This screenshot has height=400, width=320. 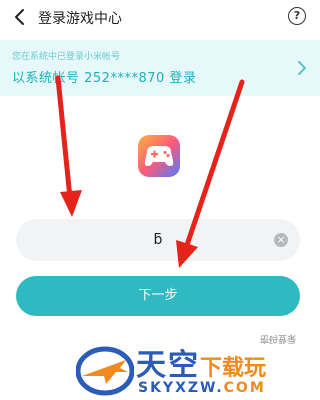 What do you see at coordinates (104, 78) in the screenshot?
I see `banner-main-text: 以系统帐号 252****870 登录` at bounding box center [104, 78].